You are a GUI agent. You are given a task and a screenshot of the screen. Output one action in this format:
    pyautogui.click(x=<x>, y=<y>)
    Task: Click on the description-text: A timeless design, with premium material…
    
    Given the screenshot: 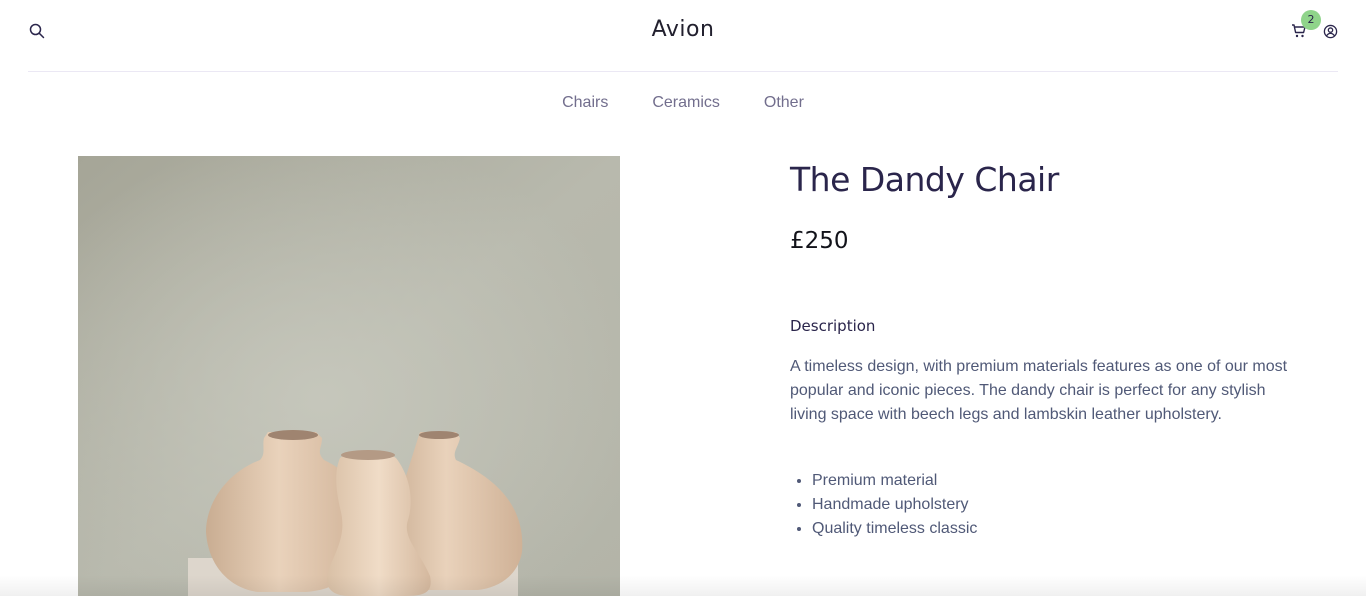 What is the action you would take?
    pyautogui.click(x=1039, y=390)
    